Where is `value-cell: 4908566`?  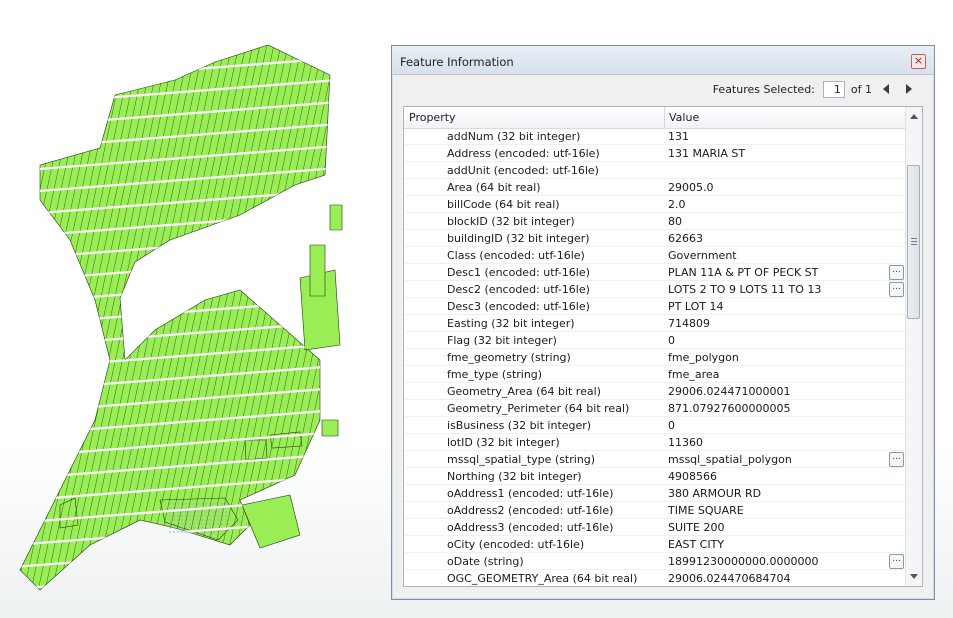 value-cell: 4908566 is located at coordinates (692, 476).